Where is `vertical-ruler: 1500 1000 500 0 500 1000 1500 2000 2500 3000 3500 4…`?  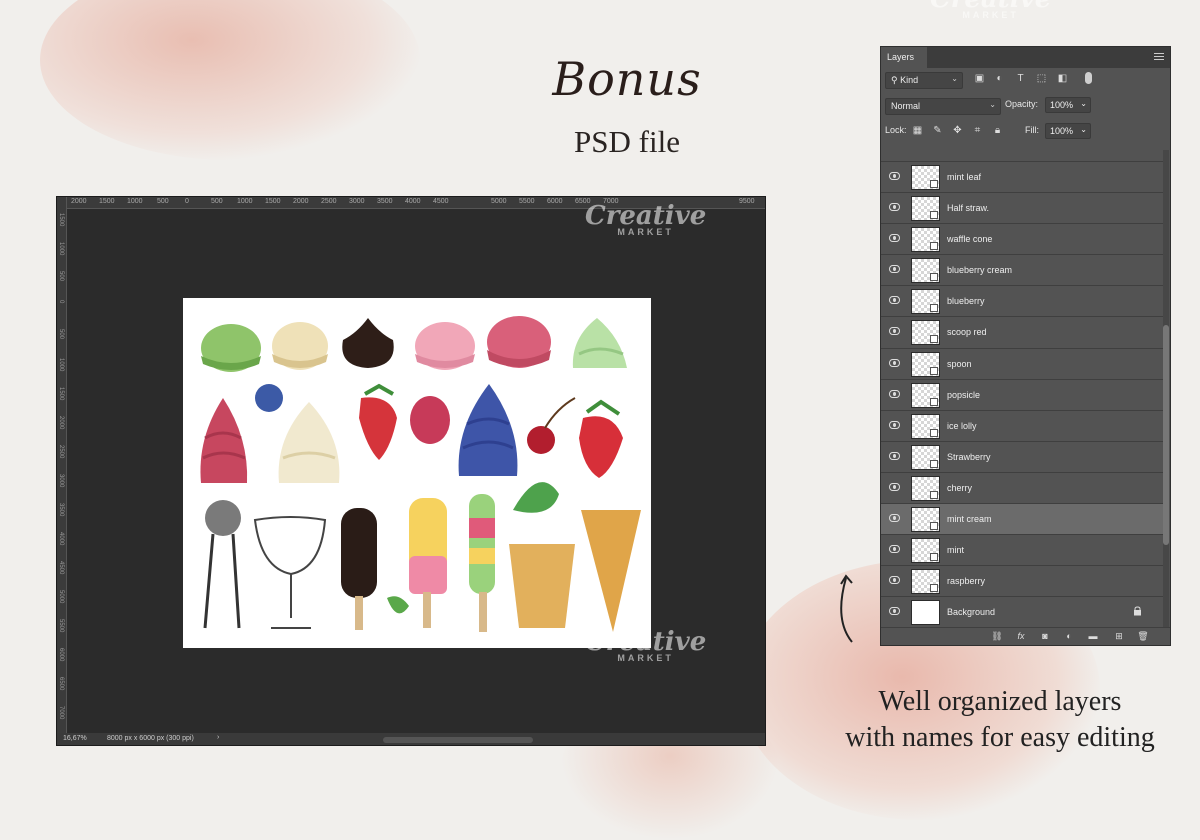 vertical-ruler: 1500 1000 500 0 500 1000 1500 2000 2500 3000 3500 4… is located at coordinates (62, 465).